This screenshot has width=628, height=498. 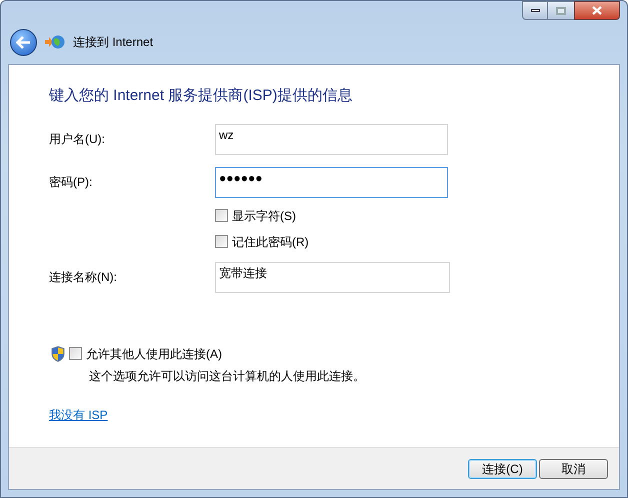 I want to click on input-field: 宽带连接, so click(x=332, y=277).